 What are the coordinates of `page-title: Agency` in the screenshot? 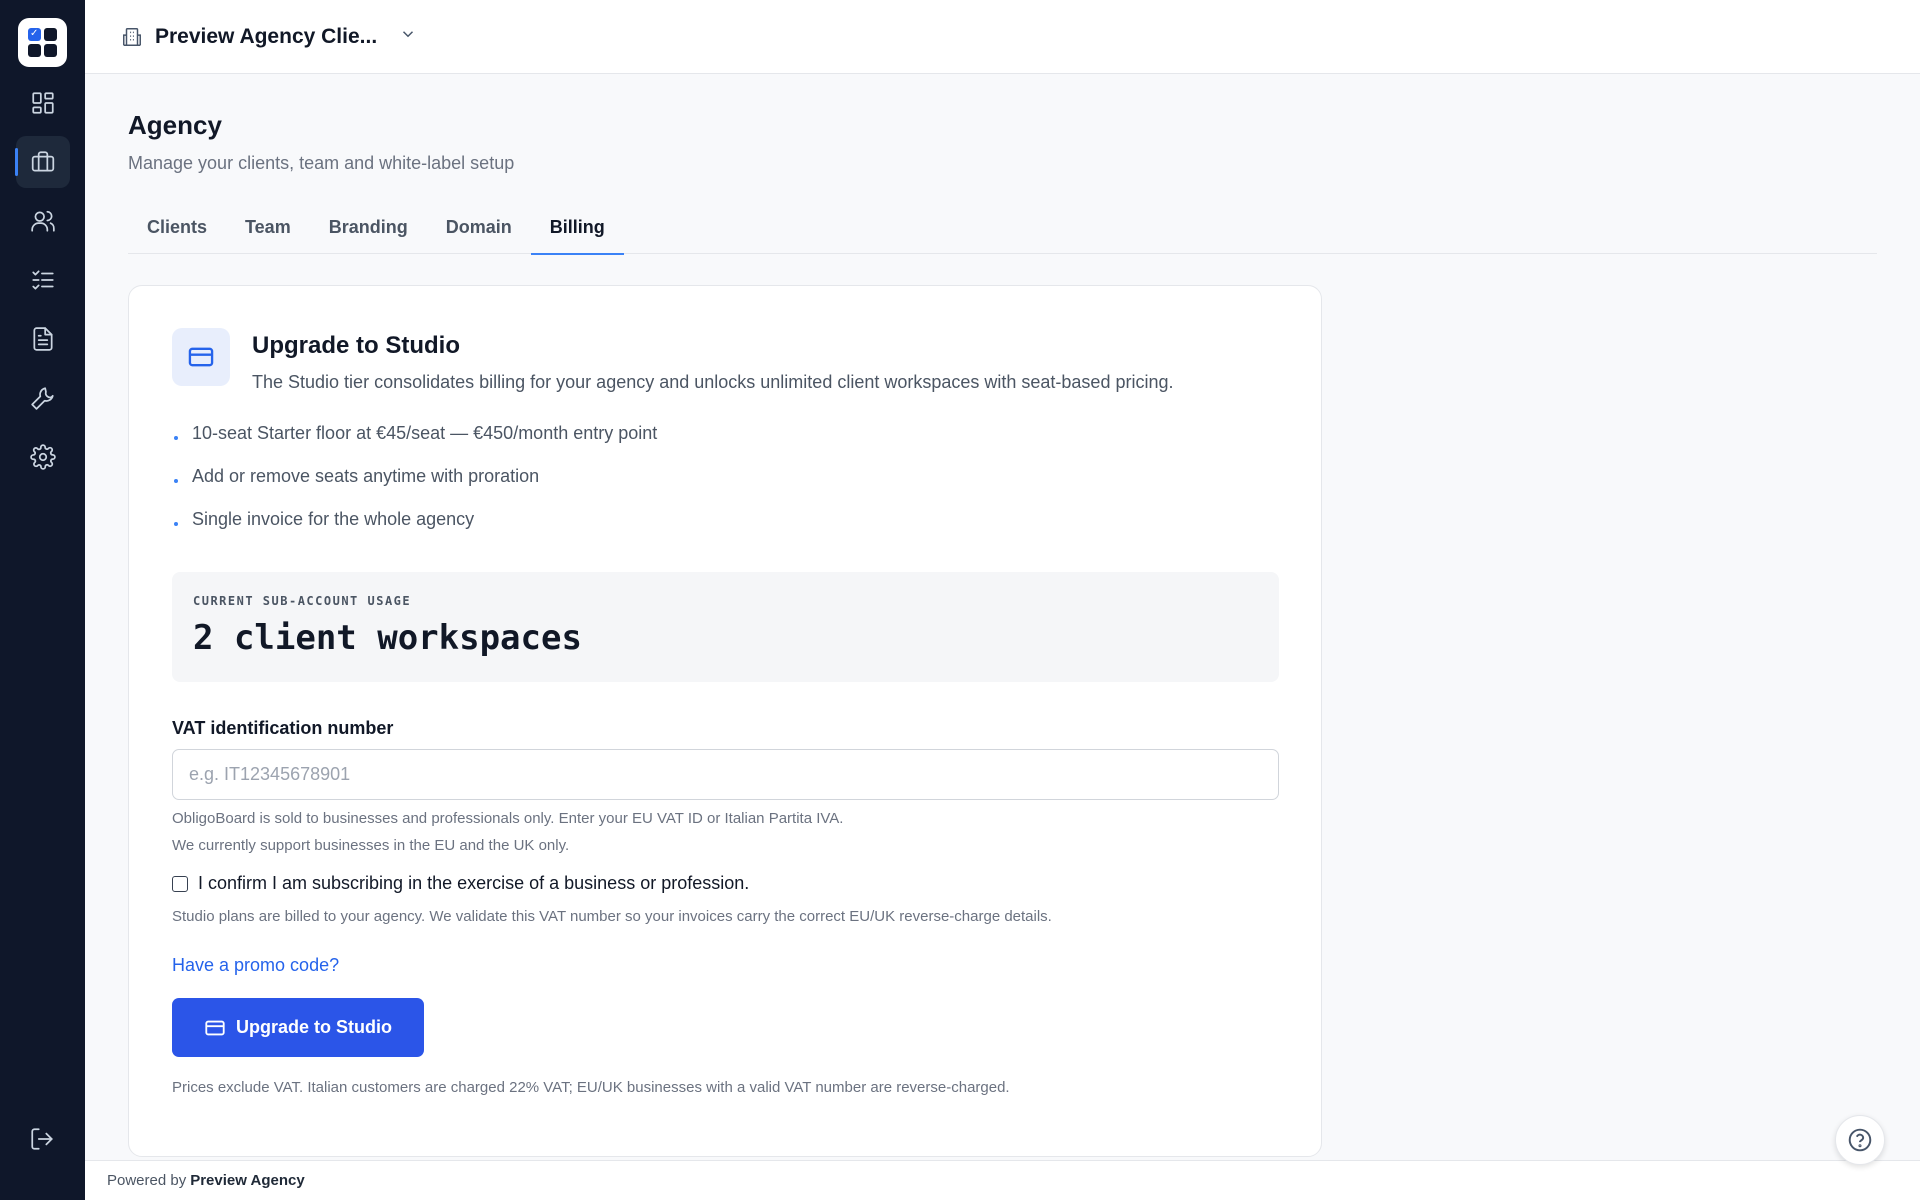 It's located at (175, 125).